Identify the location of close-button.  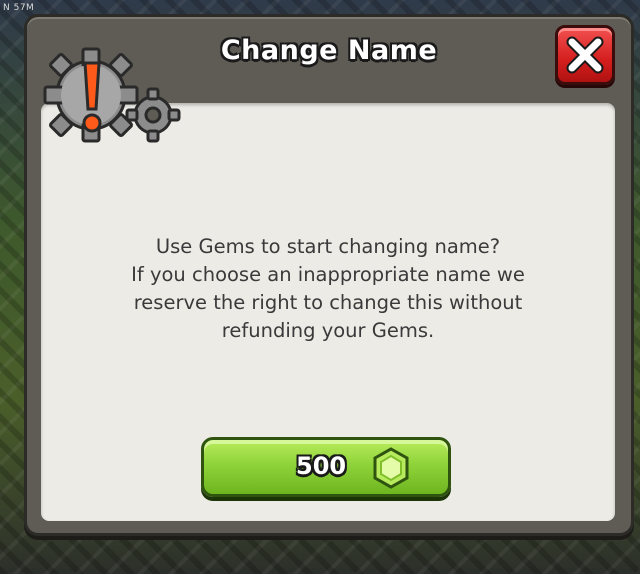
(585, 55).